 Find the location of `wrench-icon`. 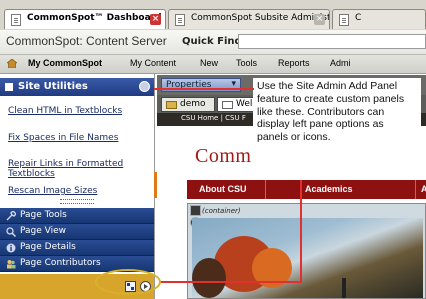

wrench-icon is located at coordinates (11, 216).